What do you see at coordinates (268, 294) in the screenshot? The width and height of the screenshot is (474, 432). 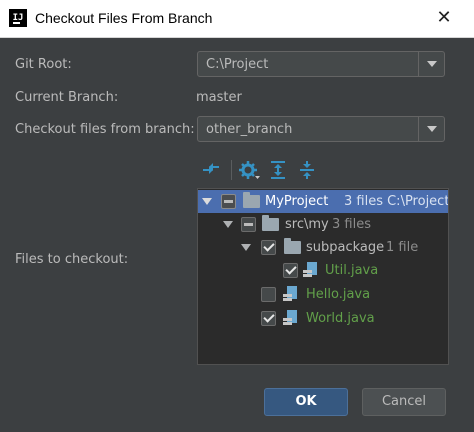 I see `checkbox-hello-java` at bounding box center [268, 294].